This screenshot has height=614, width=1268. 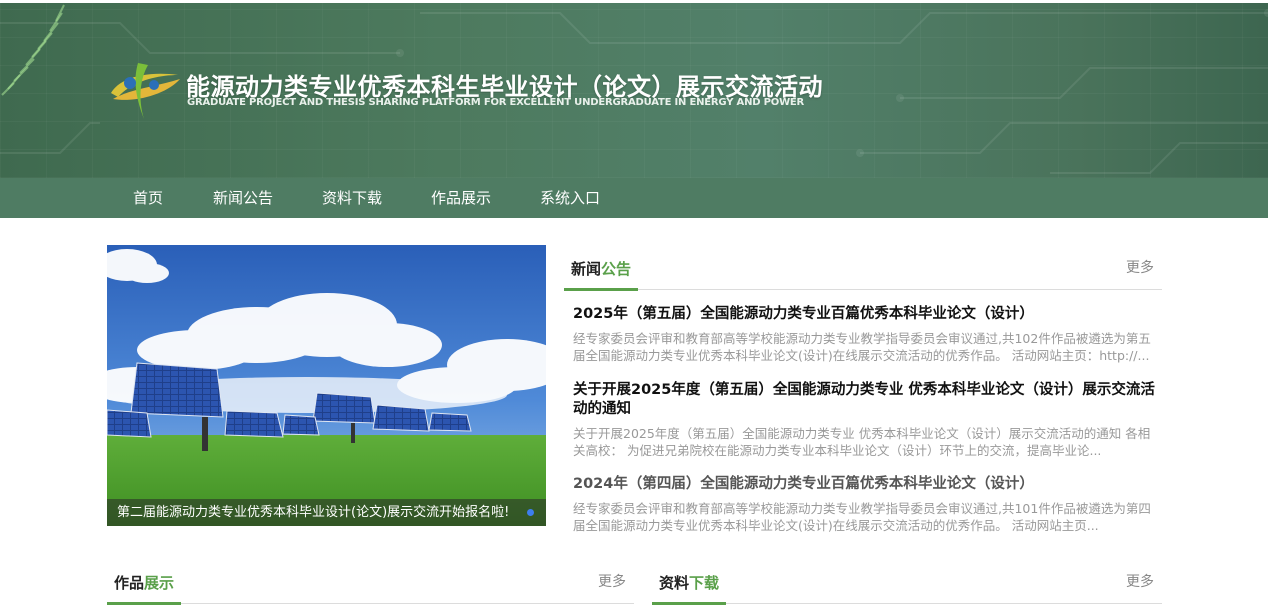 What do you see at coordinates (704, 583) in the screenshot?
I see `downloads-title-part-b: 下载` at bounding box center [704, 583].